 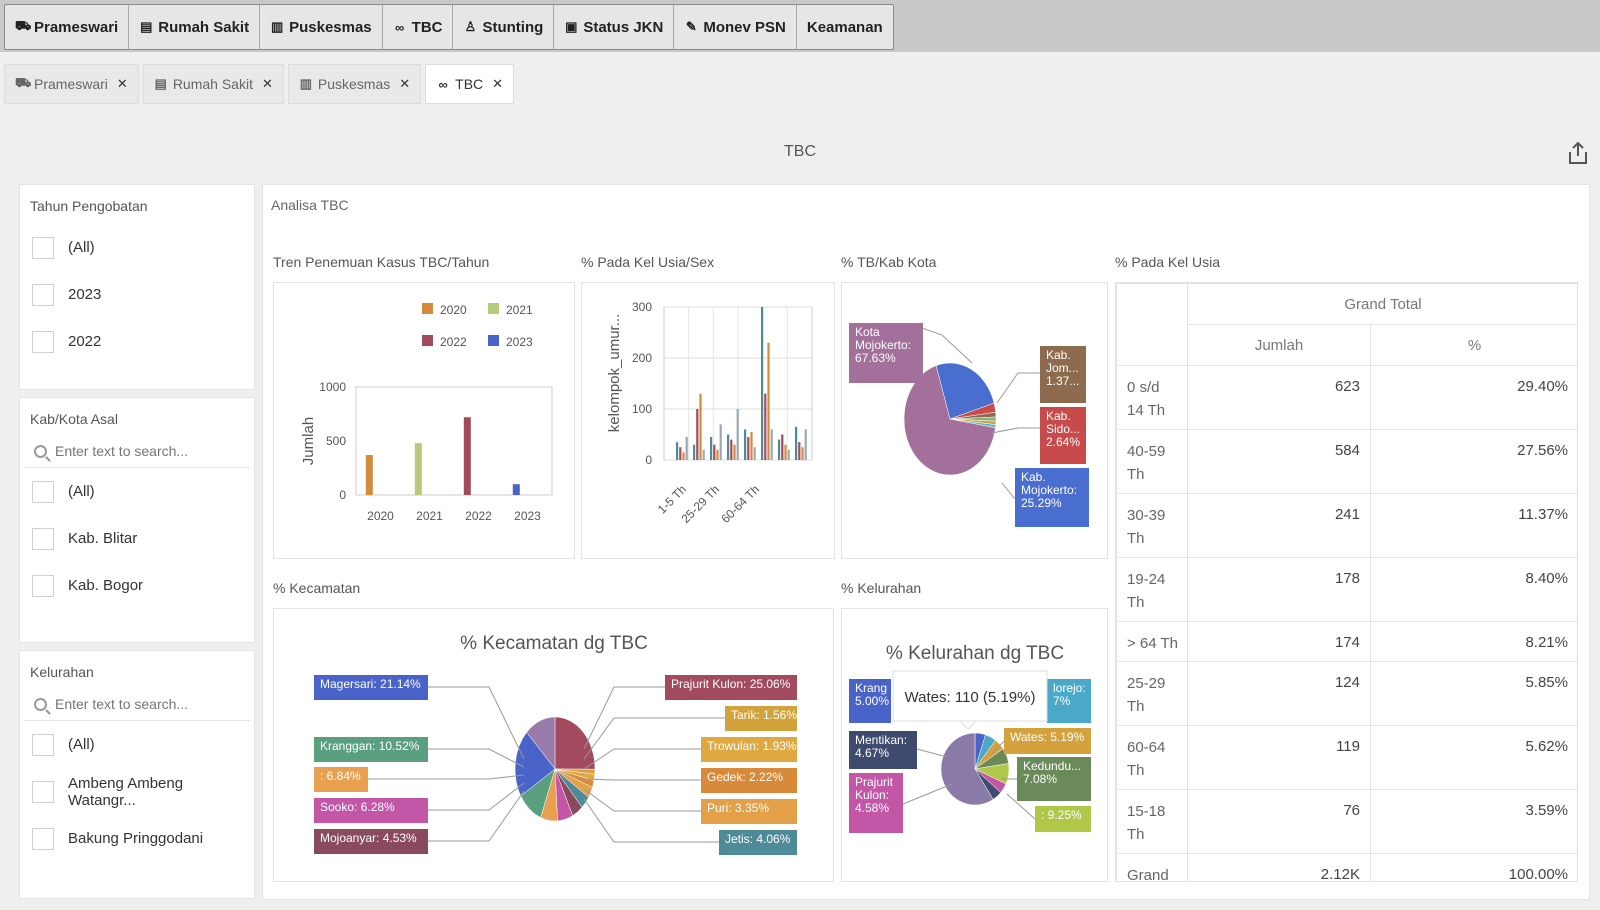 What do you see at coordinates (195, 27) in the screenshot?
I see `menu-rumah-sakit: ▤ Rumah Sakit` at bounding box center [195, 27].